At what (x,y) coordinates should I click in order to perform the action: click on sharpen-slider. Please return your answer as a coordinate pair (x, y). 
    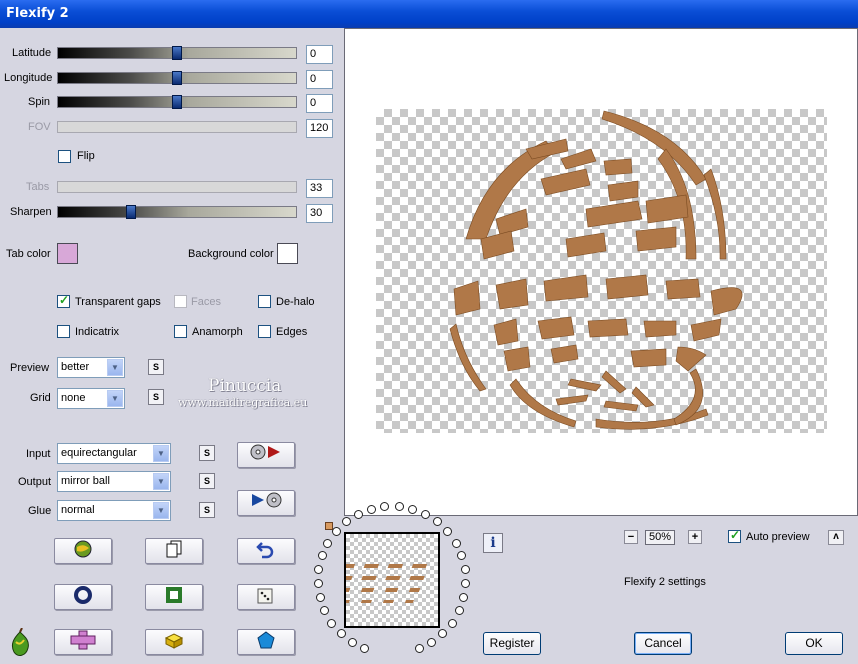
    Looking at the image, I should click on (177, 212).